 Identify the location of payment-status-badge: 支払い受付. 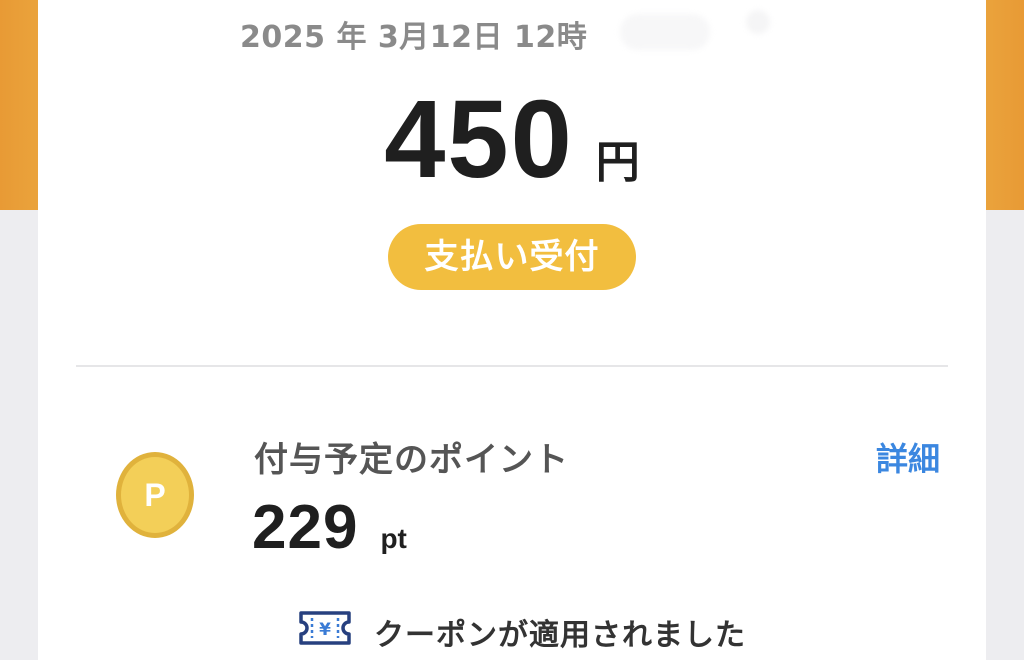
(512, 257).